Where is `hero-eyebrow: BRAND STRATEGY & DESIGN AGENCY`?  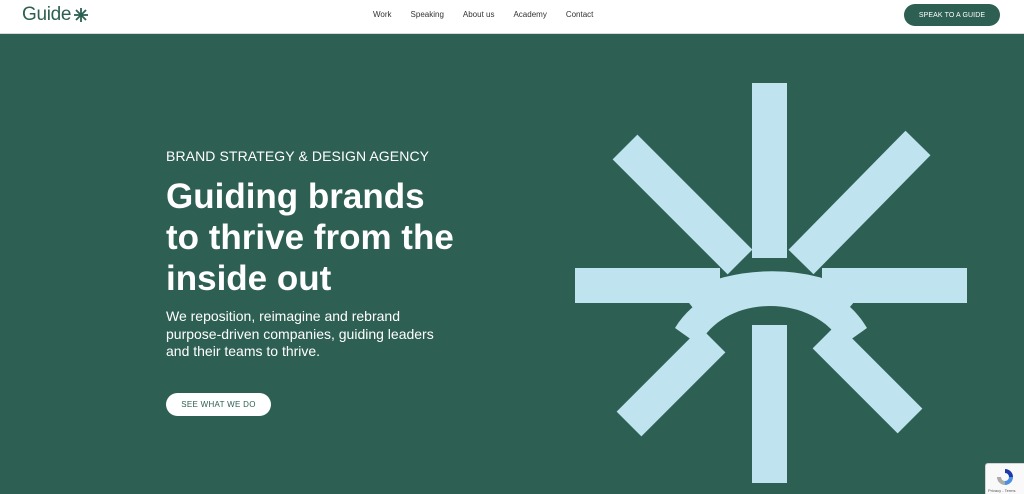
hero-eyebrow: BRAND STRATEGY & DESIGN AGENCY is located at coordinates (298, 156).